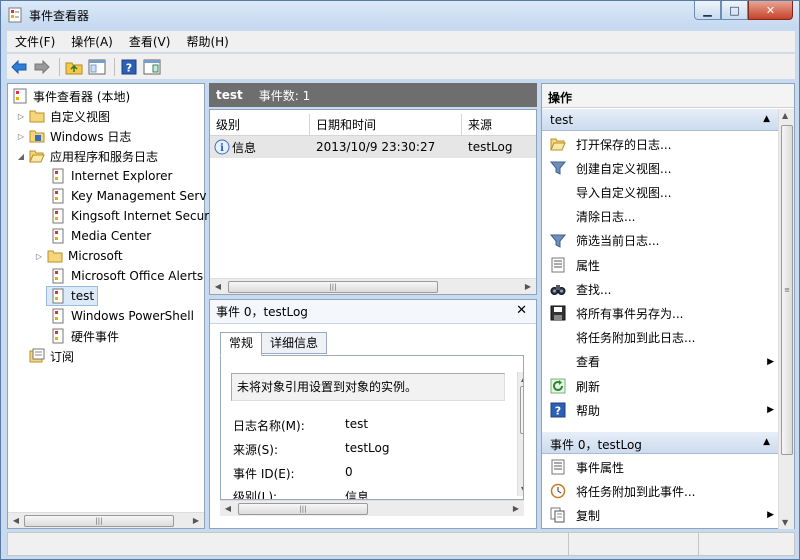 The height and width of the screenshot is (560, 800). What do you see at coordinates (373, 147) in the screenshot?
I see `table-row: i 信息 2013/10/9 23:30:27 testLog` at bounding box center [373, 147].